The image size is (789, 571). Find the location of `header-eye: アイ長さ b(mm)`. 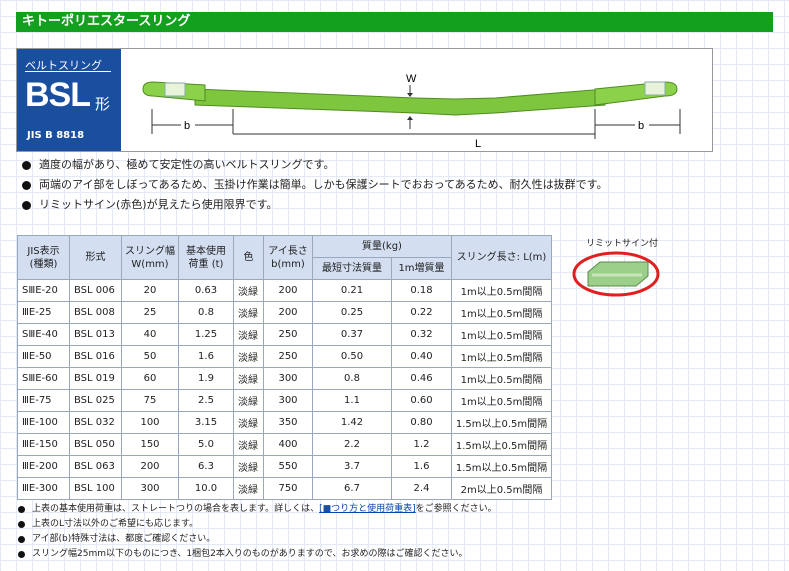

header-eye: アイ長さ b(mm) is located at coordinates (288, 257).